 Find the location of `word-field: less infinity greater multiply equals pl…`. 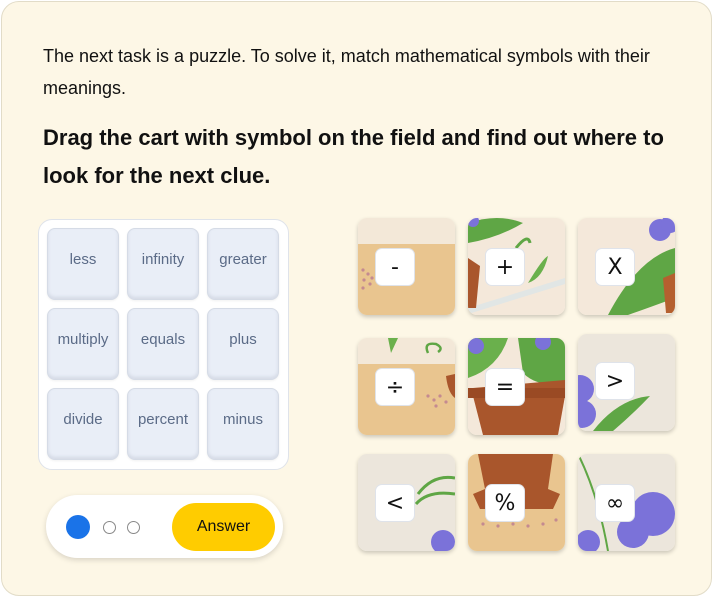

word-field: less infinity greater multiply equals pl… is located at coordinates (163, 344).